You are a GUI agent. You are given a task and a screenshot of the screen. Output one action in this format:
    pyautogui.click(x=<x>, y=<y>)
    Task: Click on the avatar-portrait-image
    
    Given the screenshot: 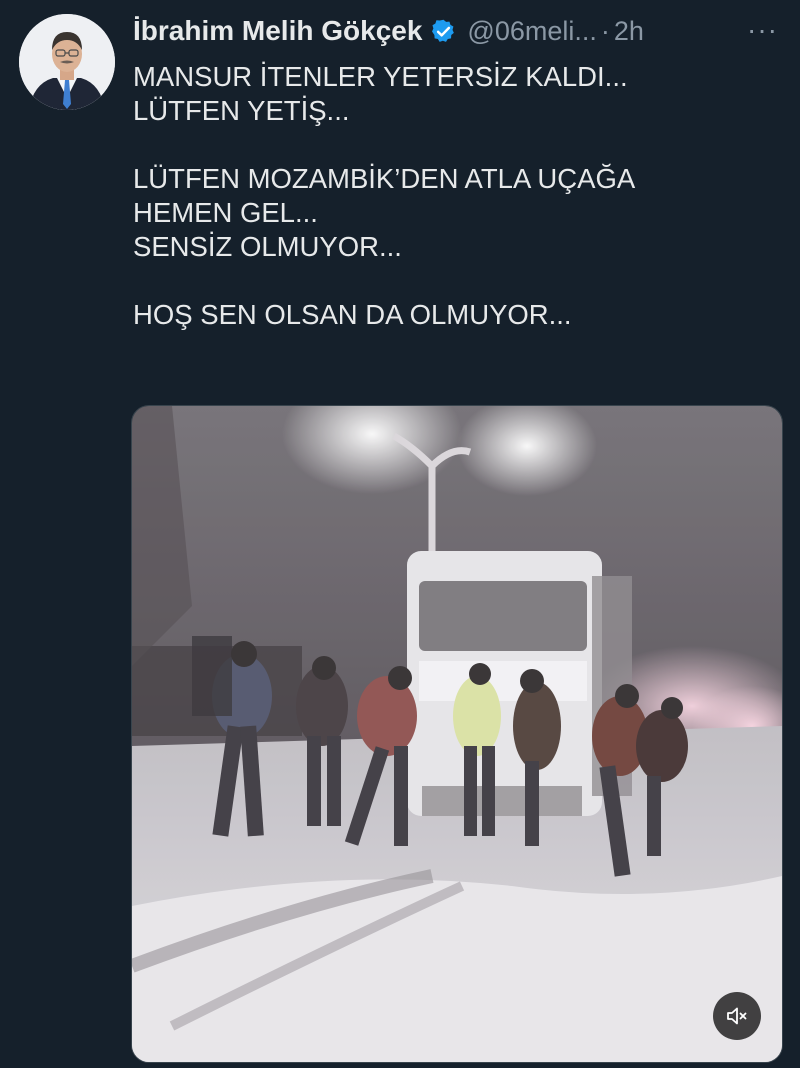 What is the action you would take?
    pyautogui.click(x=67, y=62)
    